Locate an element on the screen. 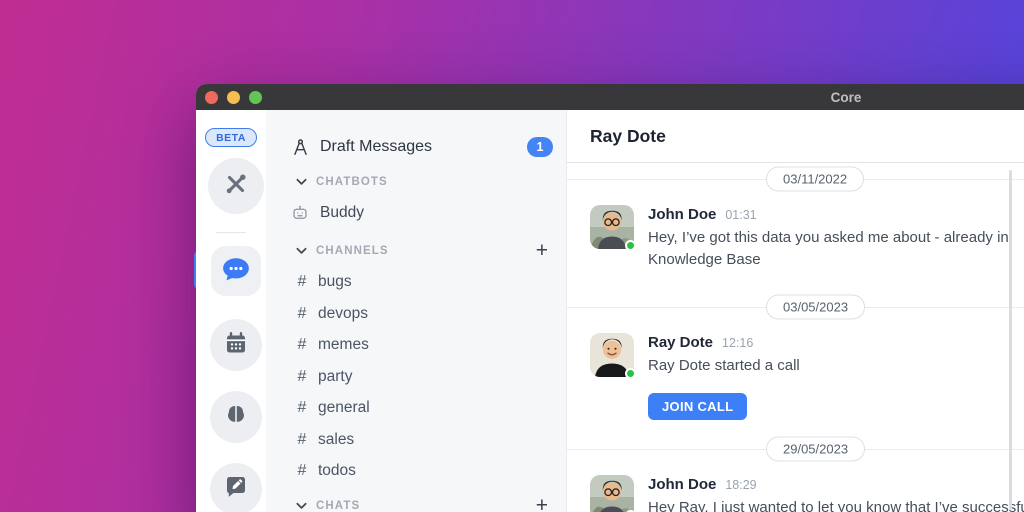 The image size is (1024, 512). channel-name: party is located at coordinates (335, 376).